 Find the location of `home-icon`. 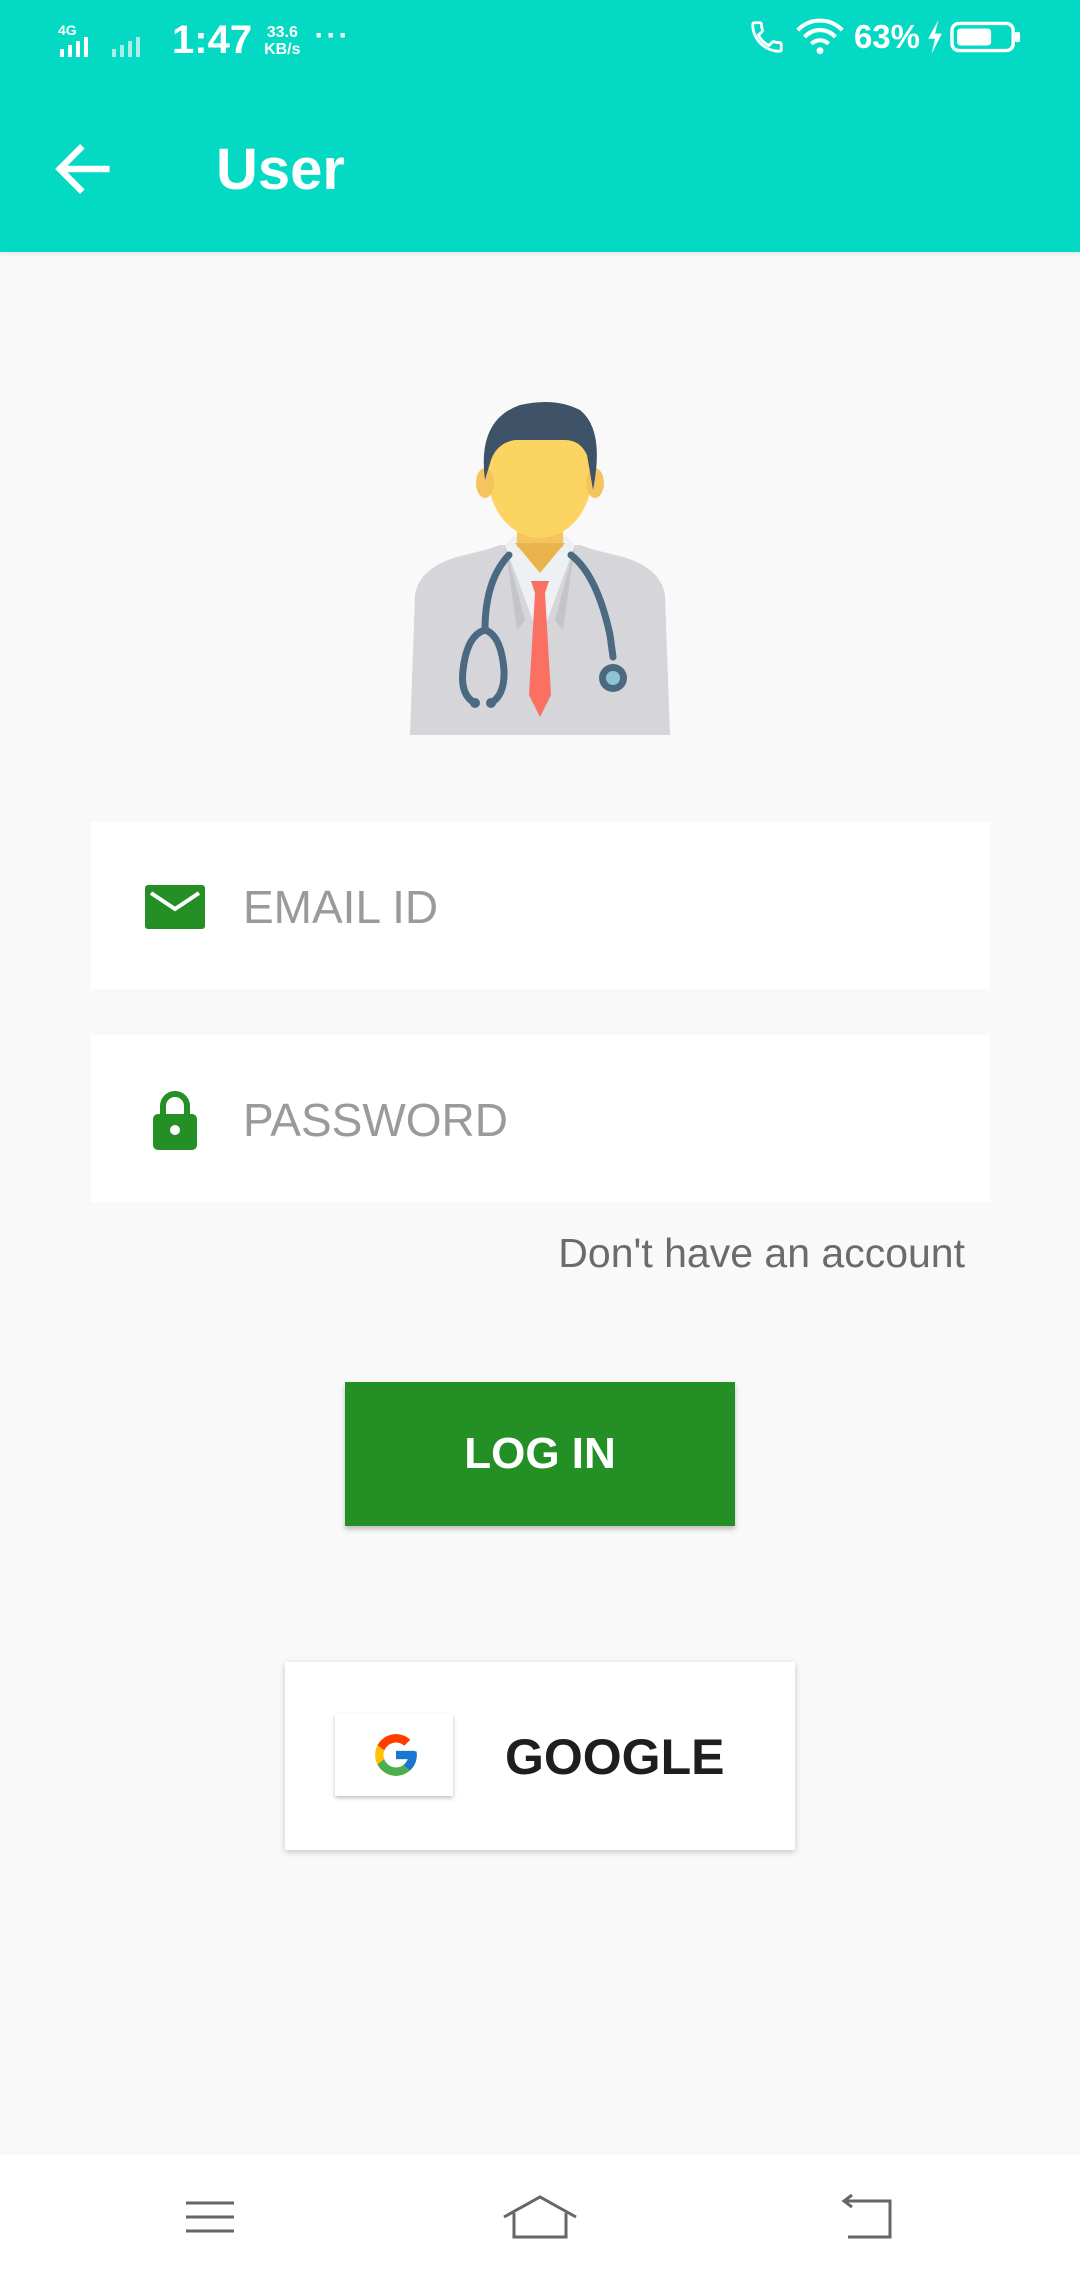

home-icon is located at coordinates (540, 2217).